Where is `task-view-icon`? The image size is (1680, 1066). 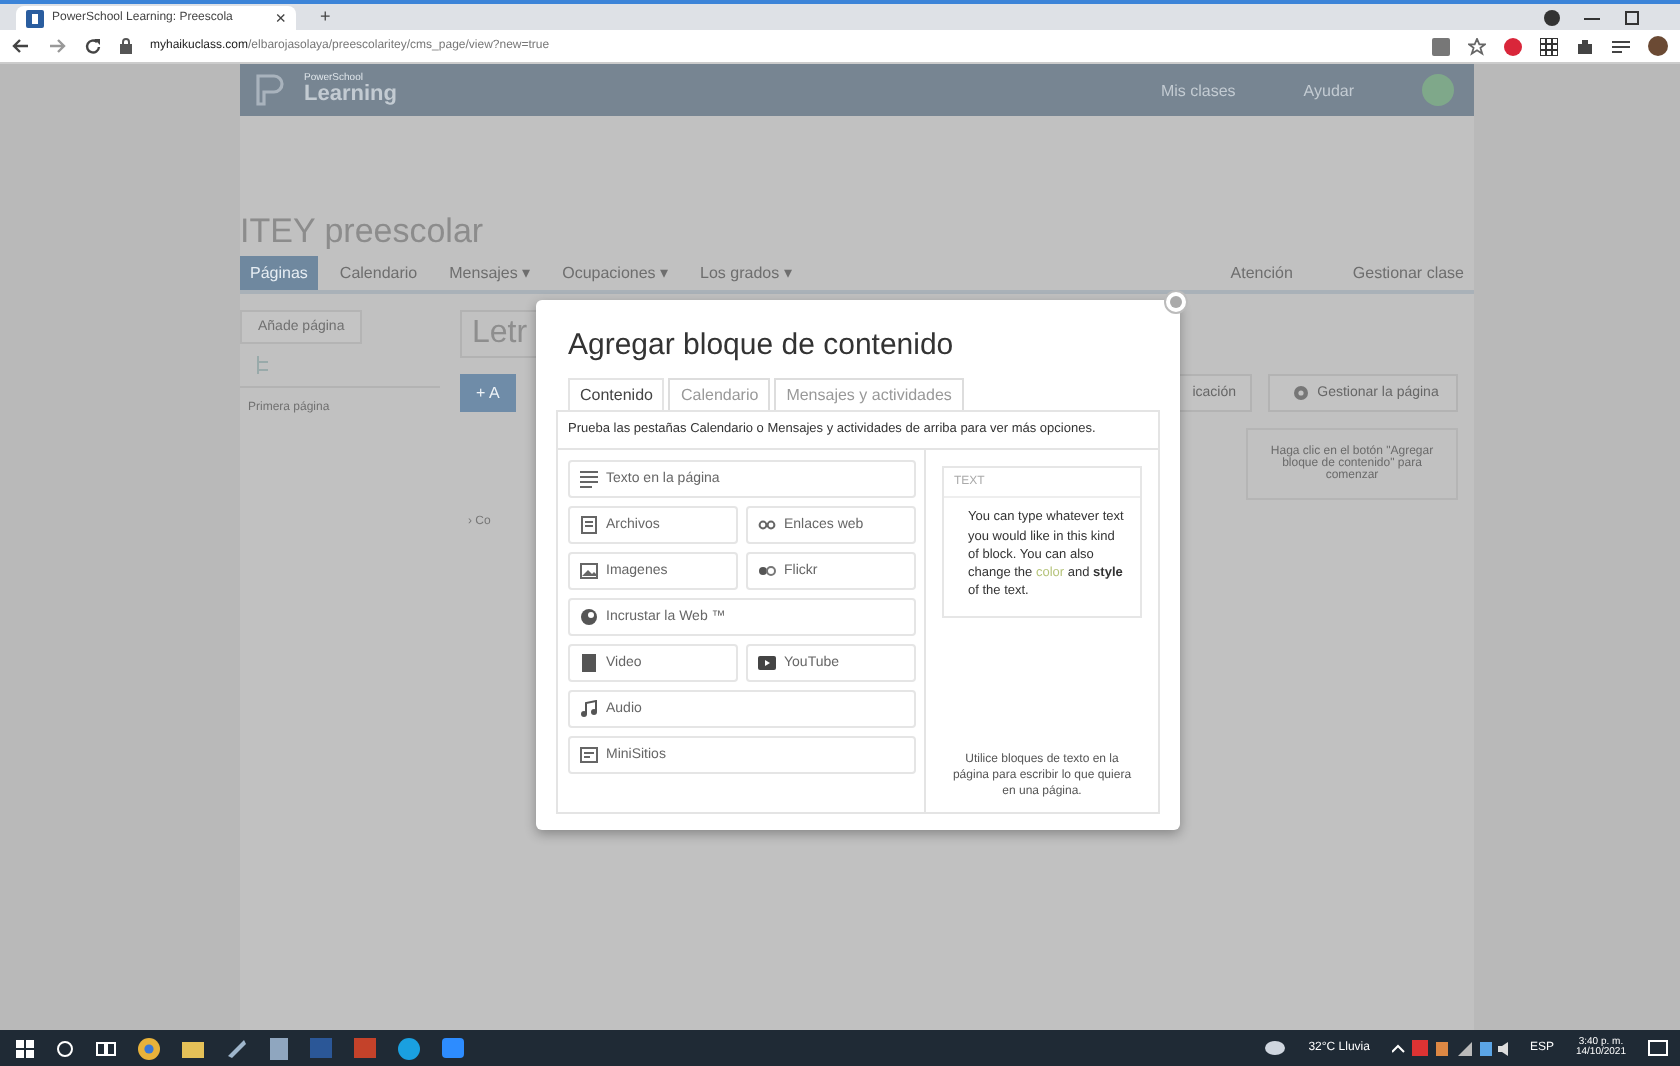 task-view-icon is located at coordinates (106, 1048).